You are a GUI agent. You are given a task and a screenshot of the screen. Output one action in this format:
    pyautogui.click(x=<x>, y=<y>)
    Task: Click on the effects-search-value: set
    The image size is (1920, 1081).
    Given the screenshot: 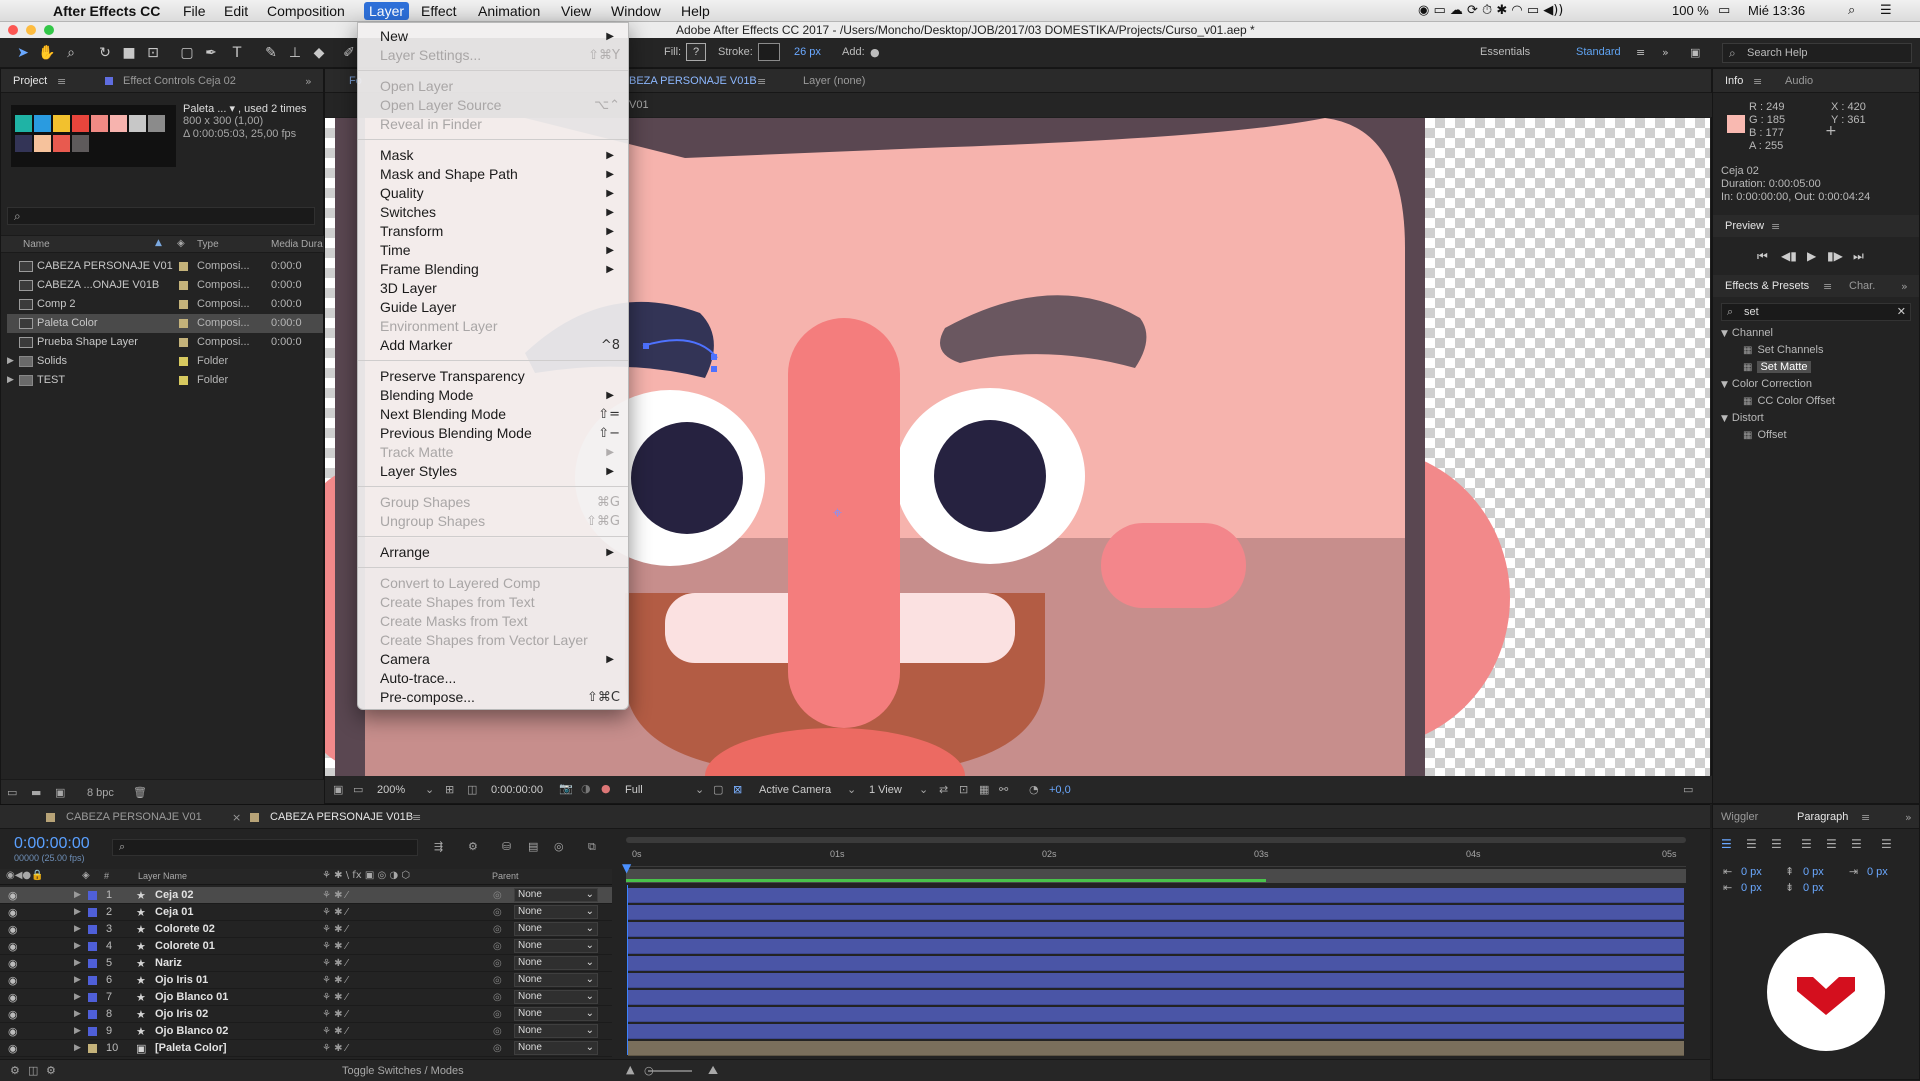 What is the action you would take?
    pyautogui.click(x=1751, y=312)
    